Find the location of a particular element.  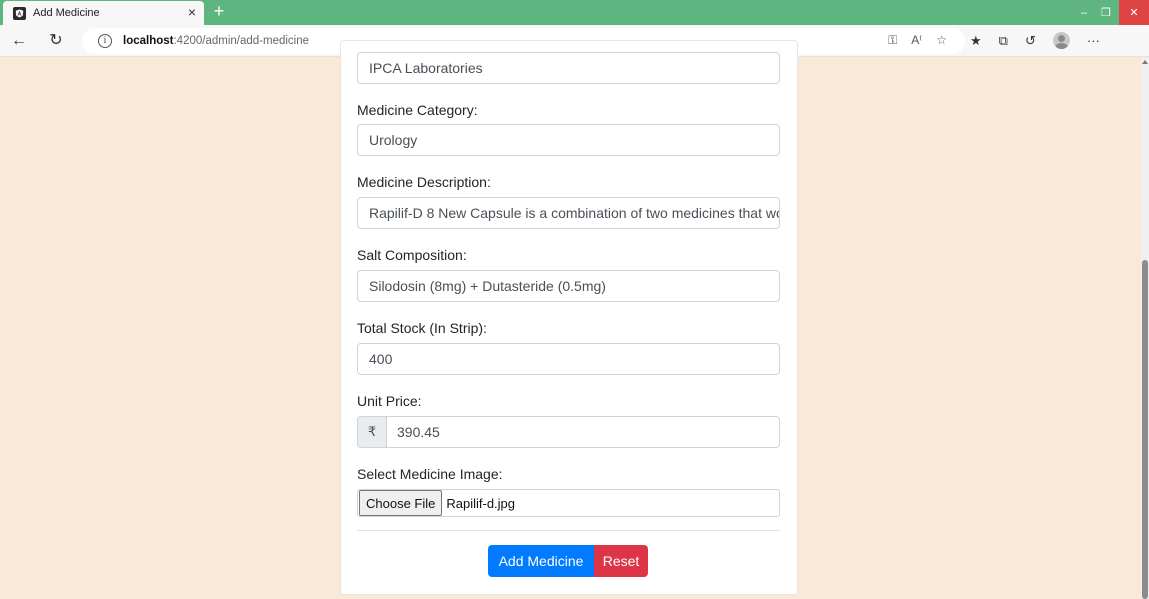

tab-title: Add Medicine is located at coordinates (66, 13).